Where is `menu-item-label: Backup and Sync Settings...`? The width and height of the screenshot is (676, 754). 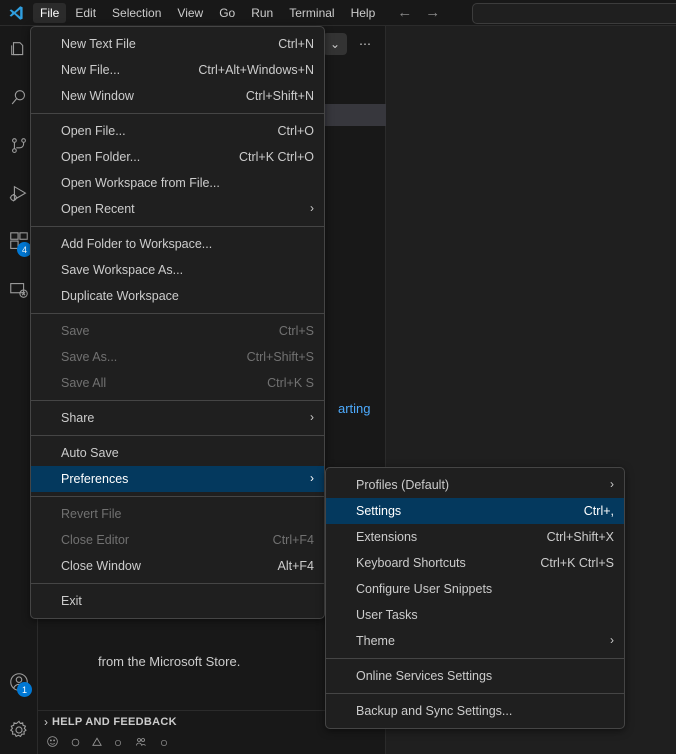 menu-item-label: Backup and Sync Settings... is located at coordinates (434, 711).